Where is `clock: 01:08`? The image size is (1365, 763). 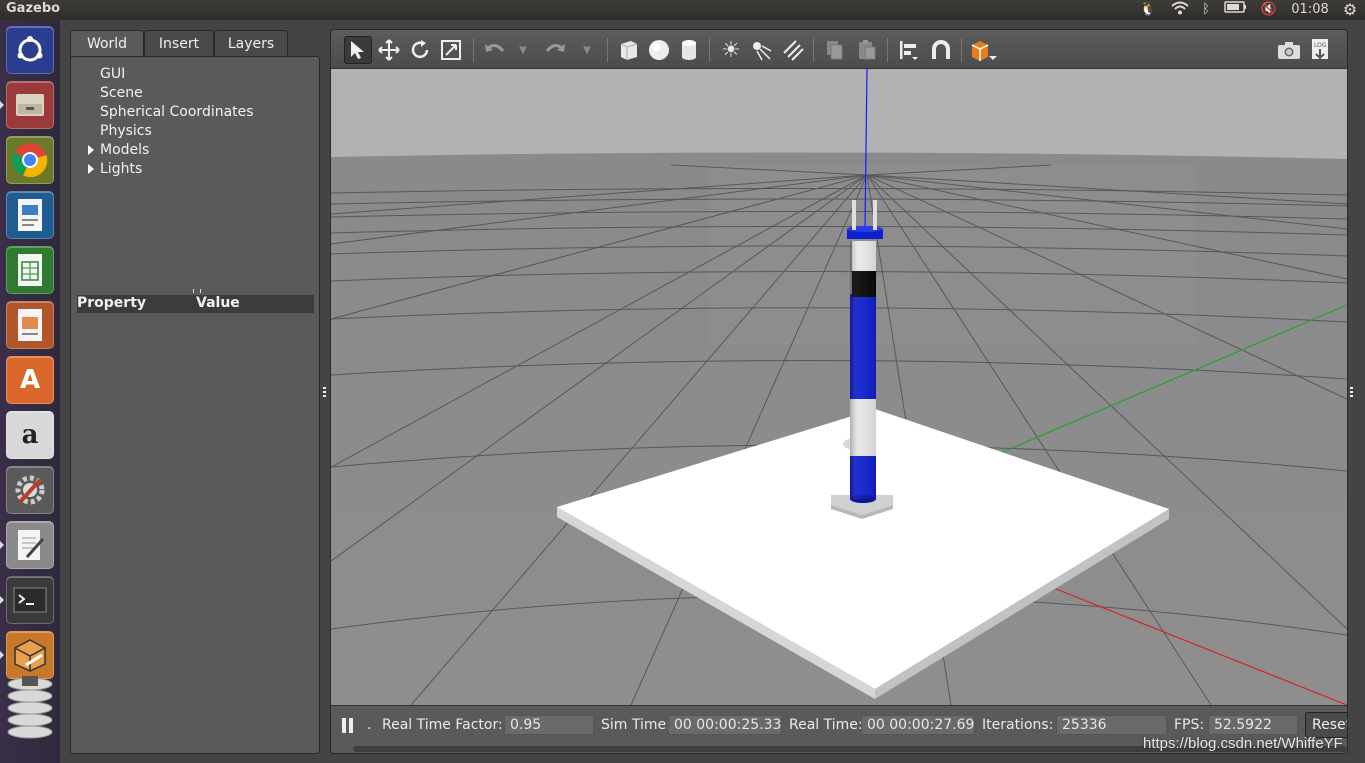
clock: 01:08 is located at coordinates (1310, 10).